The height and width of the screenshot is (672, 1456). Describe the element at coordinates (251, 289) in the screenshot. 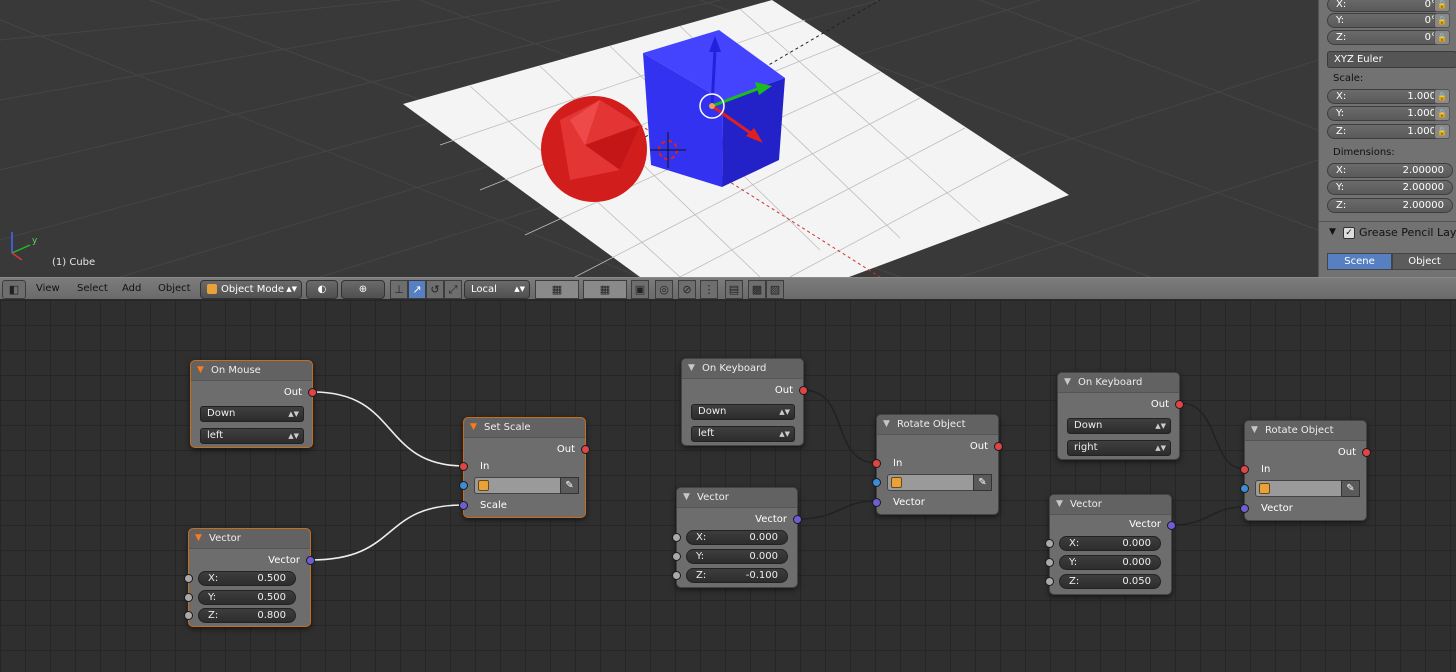

I see `mode-select: Object Mode ▲▼` at that location.